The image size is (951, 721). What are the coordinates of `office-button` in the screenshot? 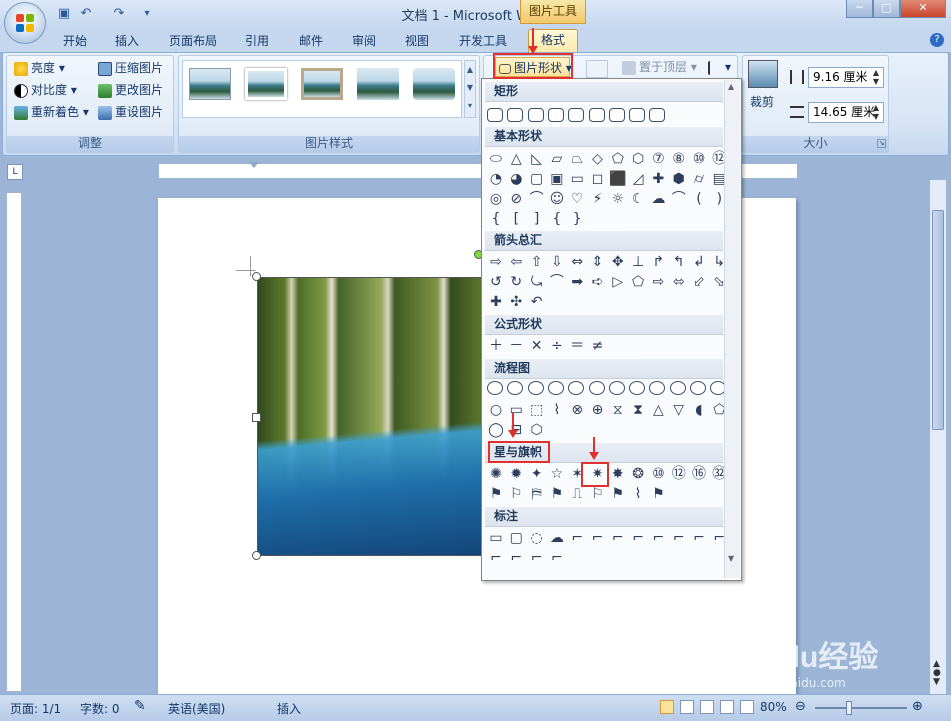 It's located at (25, 23).